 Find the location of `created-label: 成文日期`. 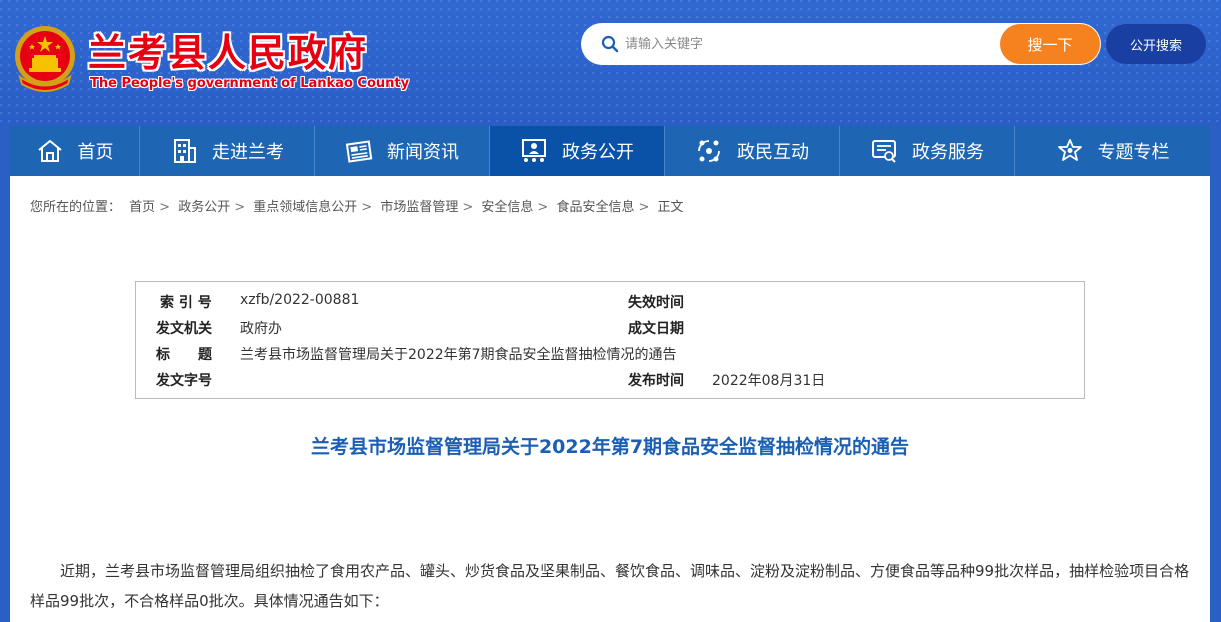

created-label: 成文日期 is located at coordinates (656, 329).